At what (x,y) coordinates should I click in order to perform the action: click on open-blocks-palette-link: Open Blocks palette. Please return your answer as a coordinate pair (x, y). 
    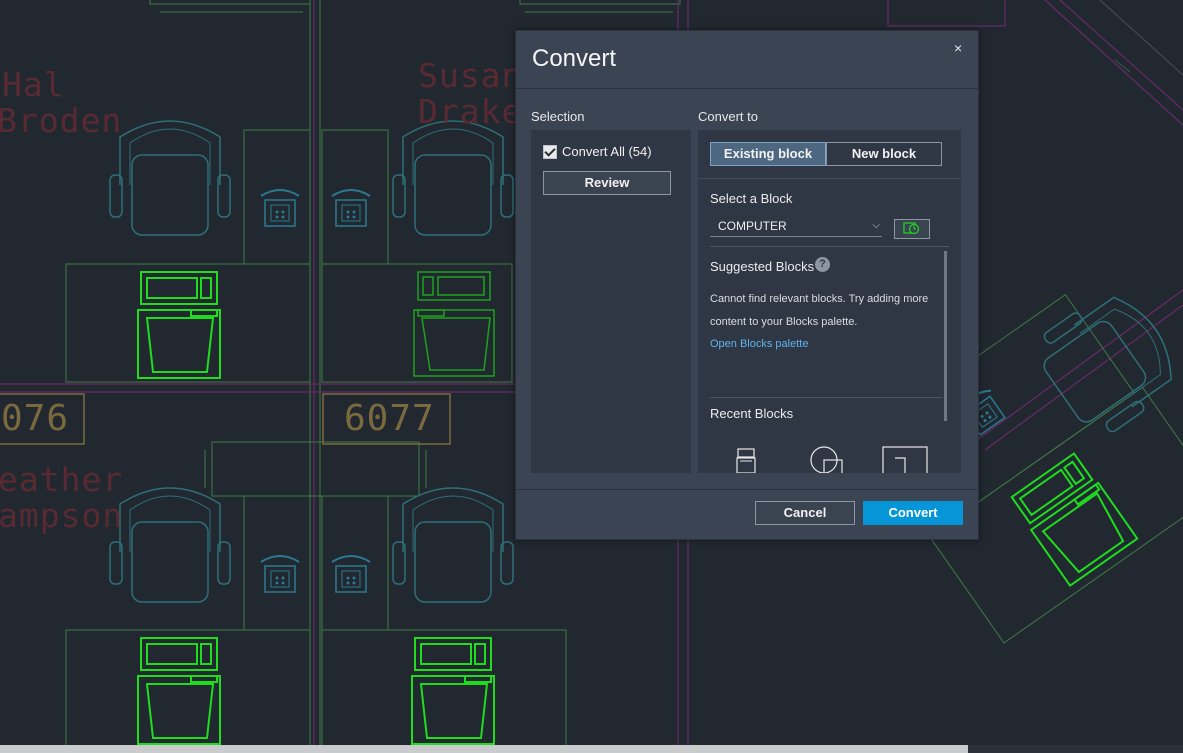
    Looking at the image, I should click on (759, 344).